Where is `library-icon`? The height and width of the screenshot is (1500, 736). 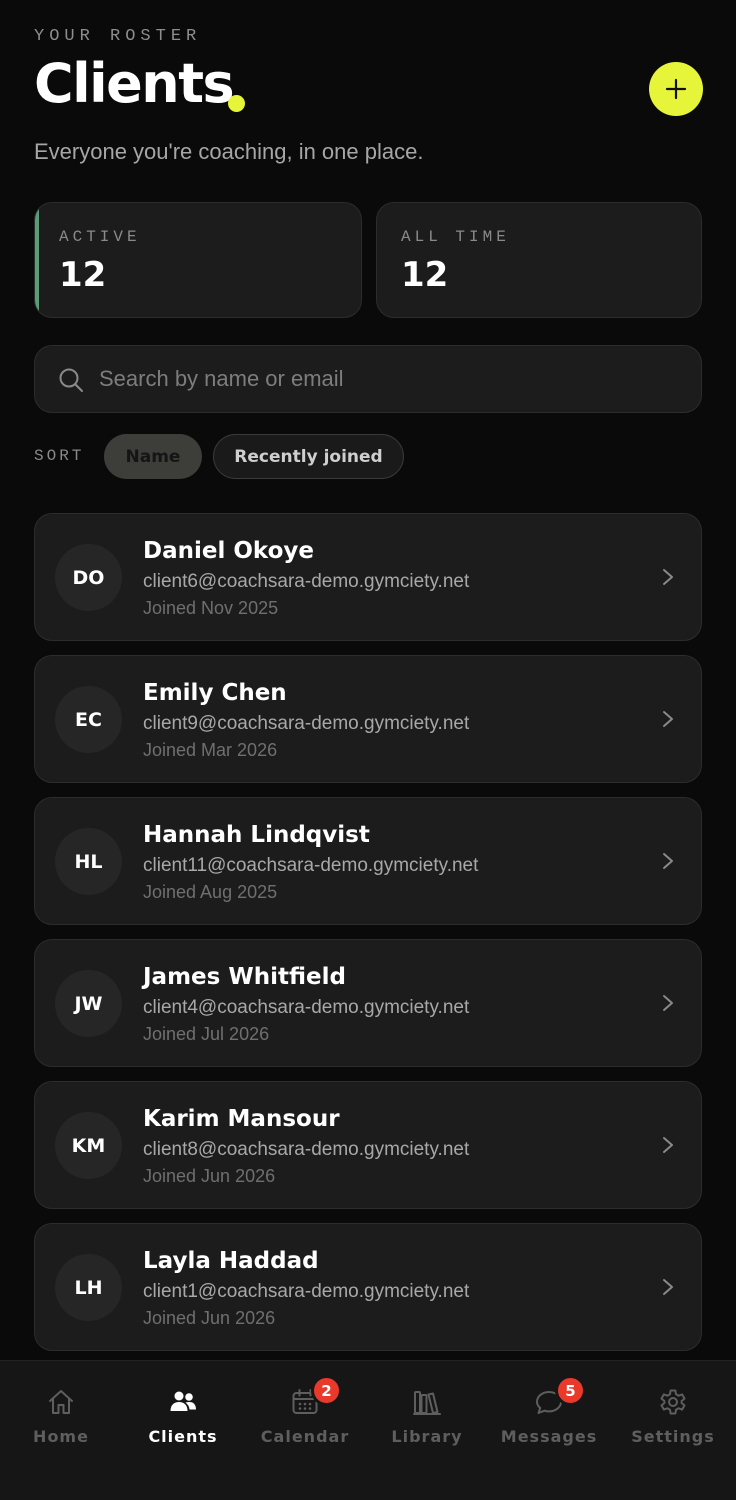
library-icon is located at coordinates (427, 1403).